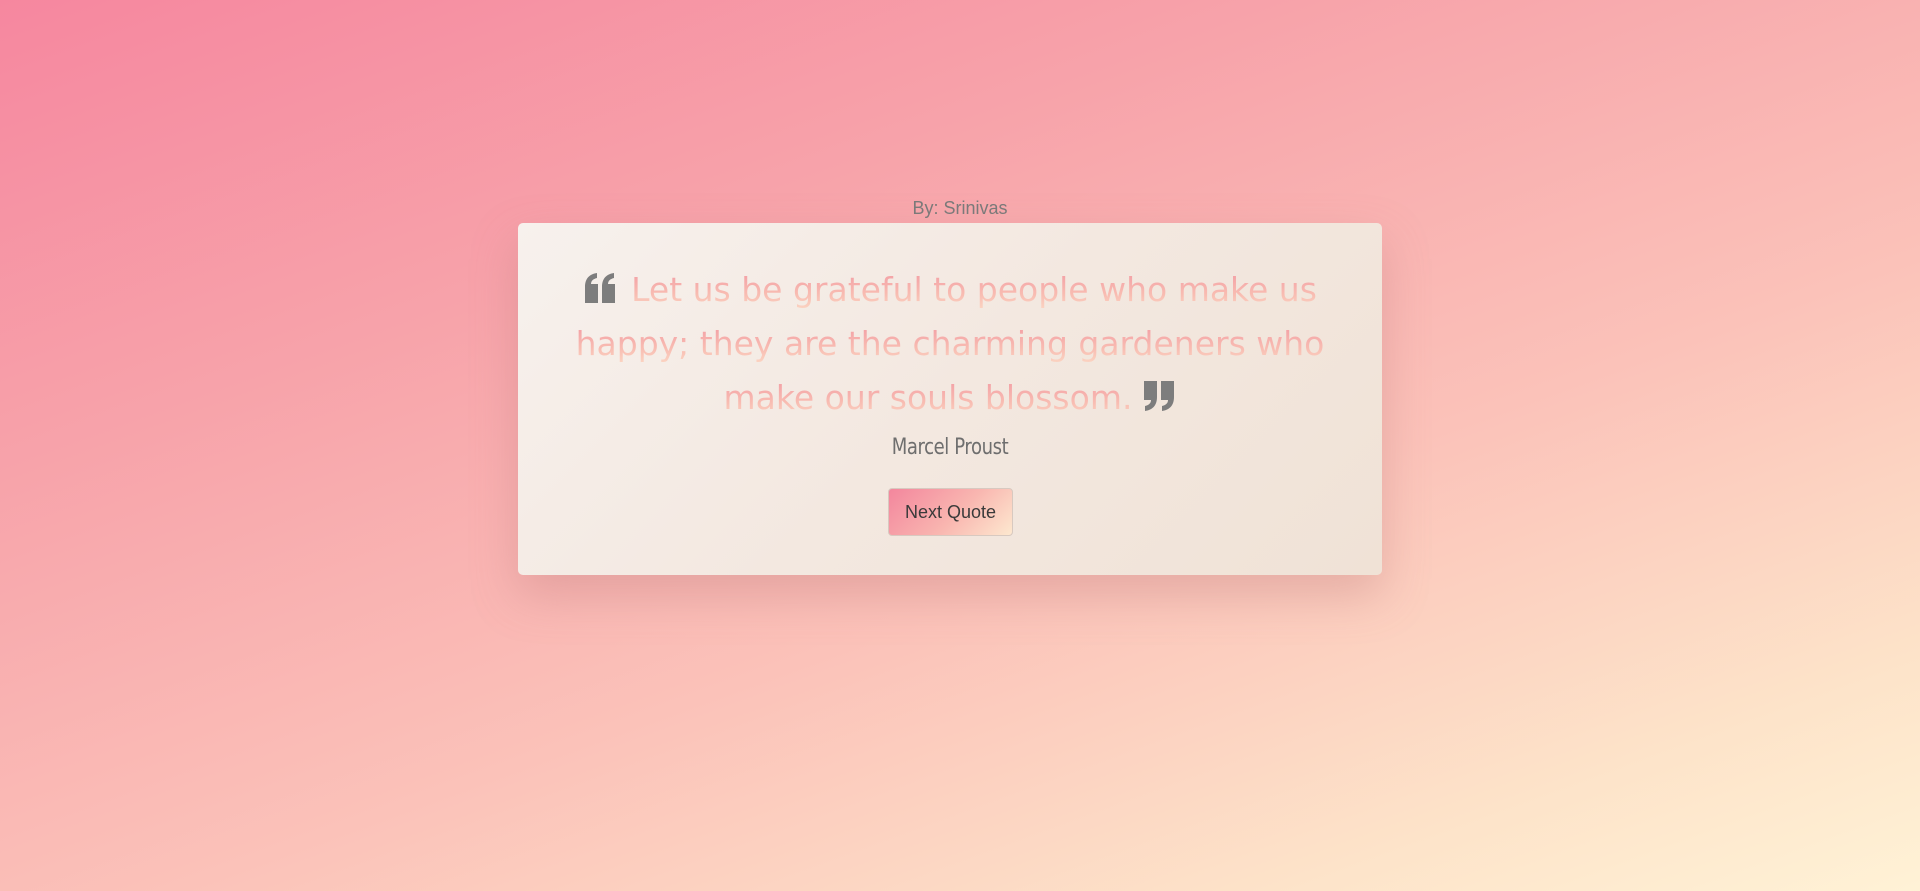 This screenshot has width=1920, height=891. What do you see at coordinates (1159, 393) in the screenshot?
I see `quote-right-icon` at bounding box center [1159, 393].